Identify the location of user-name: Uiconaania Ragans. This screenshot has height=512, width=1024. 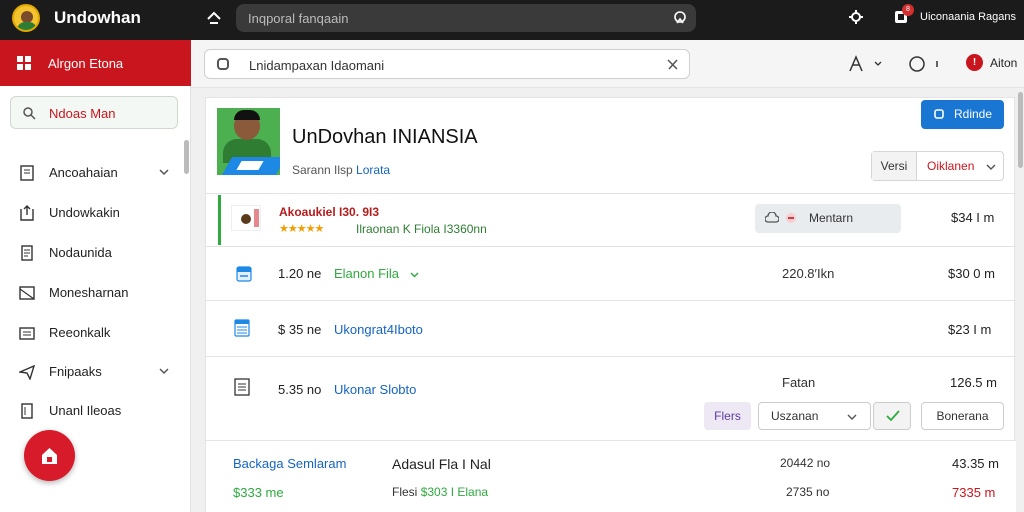
(968, 17).